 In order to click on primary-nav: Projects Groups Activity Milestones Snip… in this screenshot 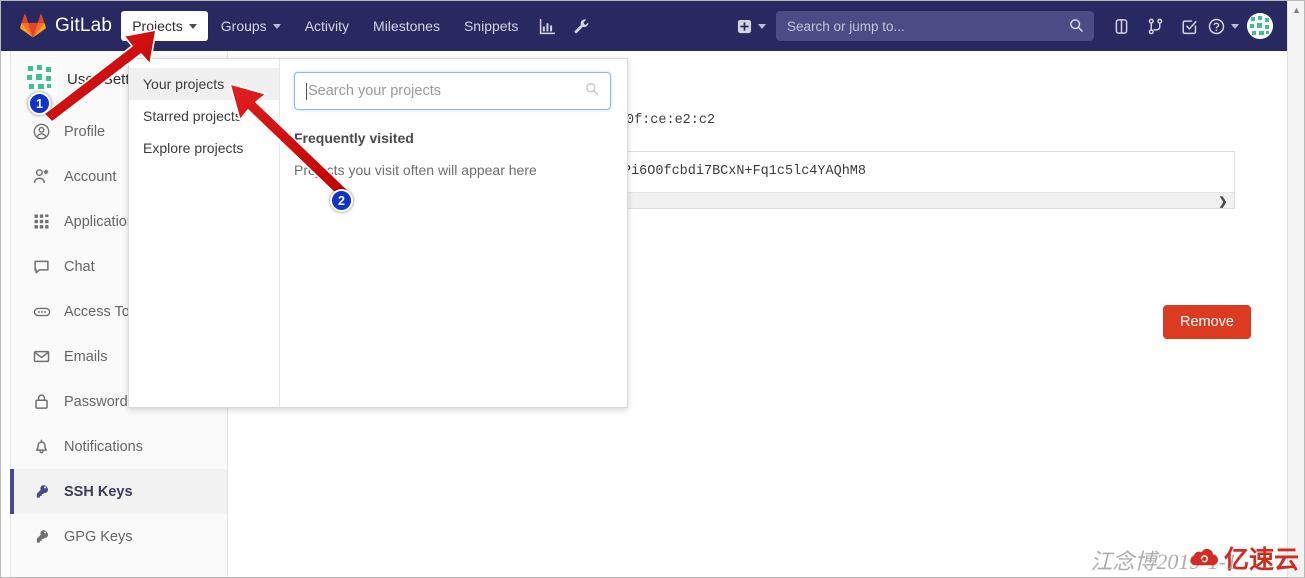, I will do `click(359, 26)`.